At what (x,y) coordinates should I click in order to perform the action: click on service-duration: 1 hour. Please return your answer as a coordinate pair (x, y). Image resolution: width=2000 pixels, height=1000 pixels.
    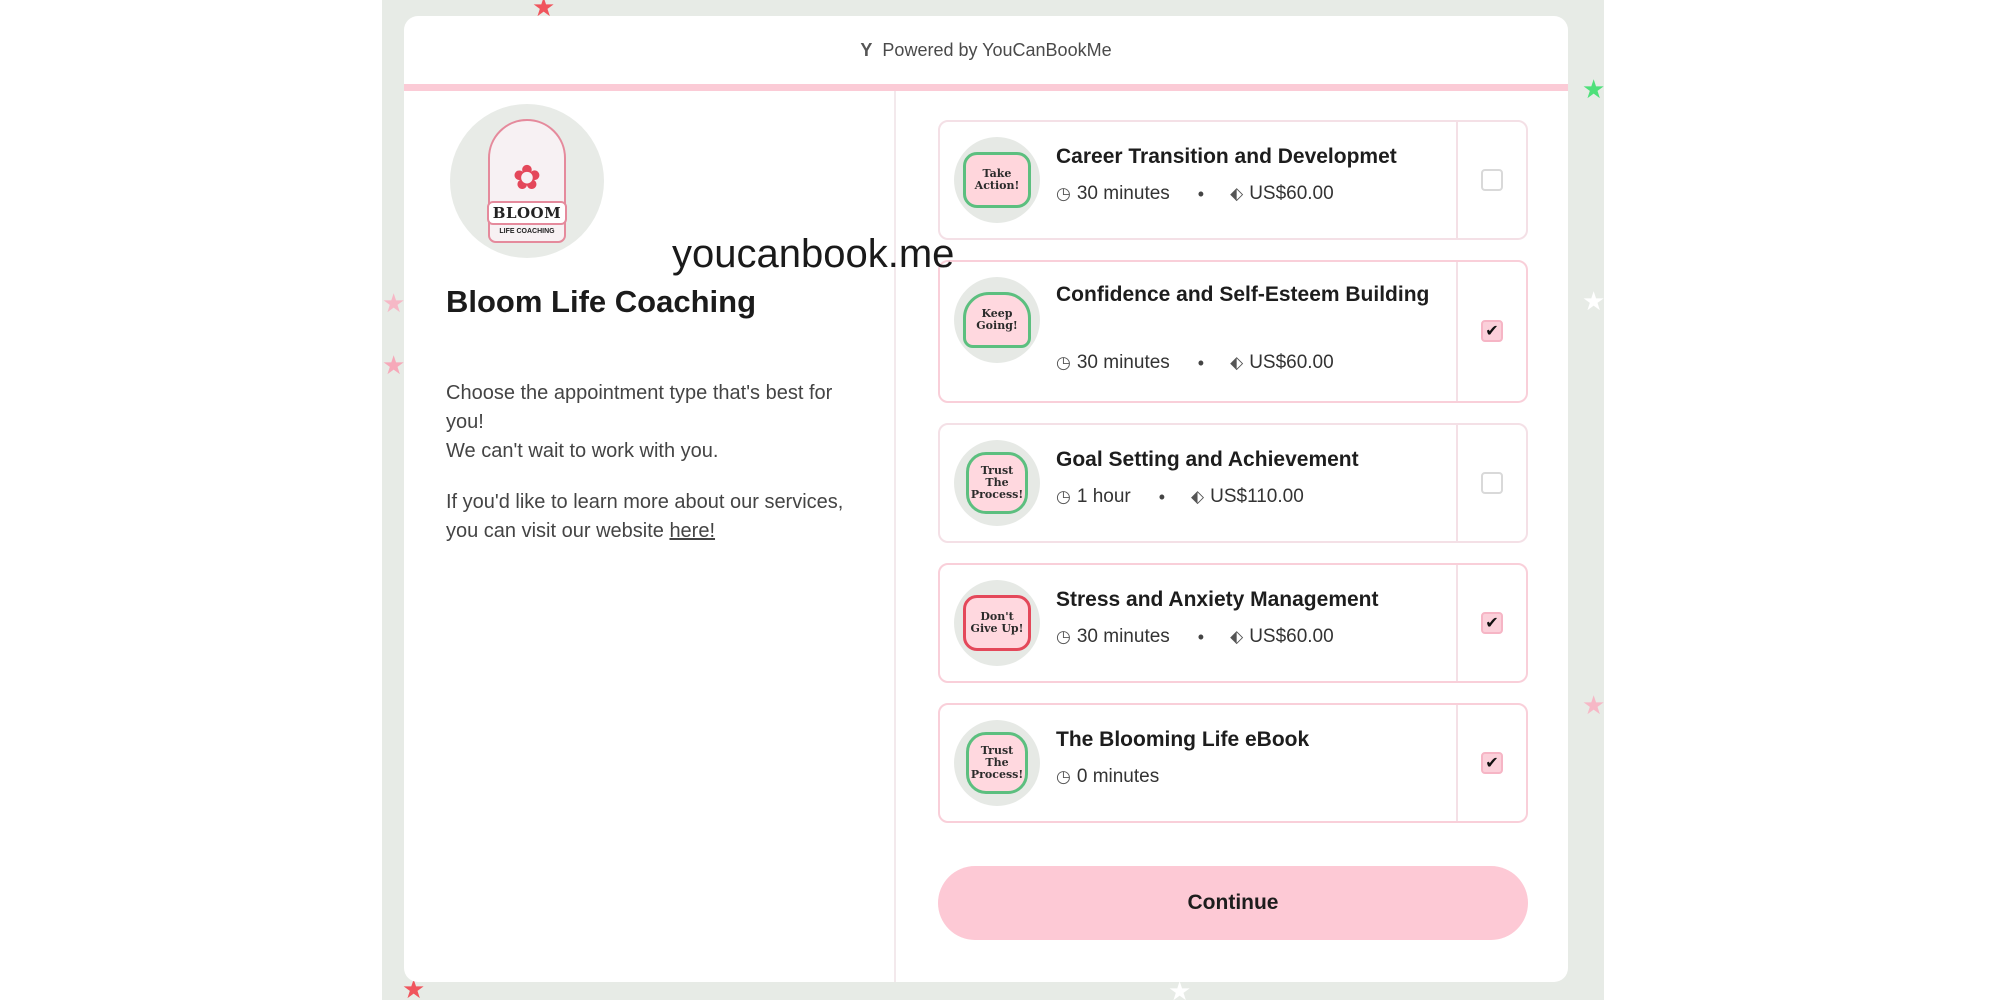
    Looking at the image, I should click on (1103, 496).